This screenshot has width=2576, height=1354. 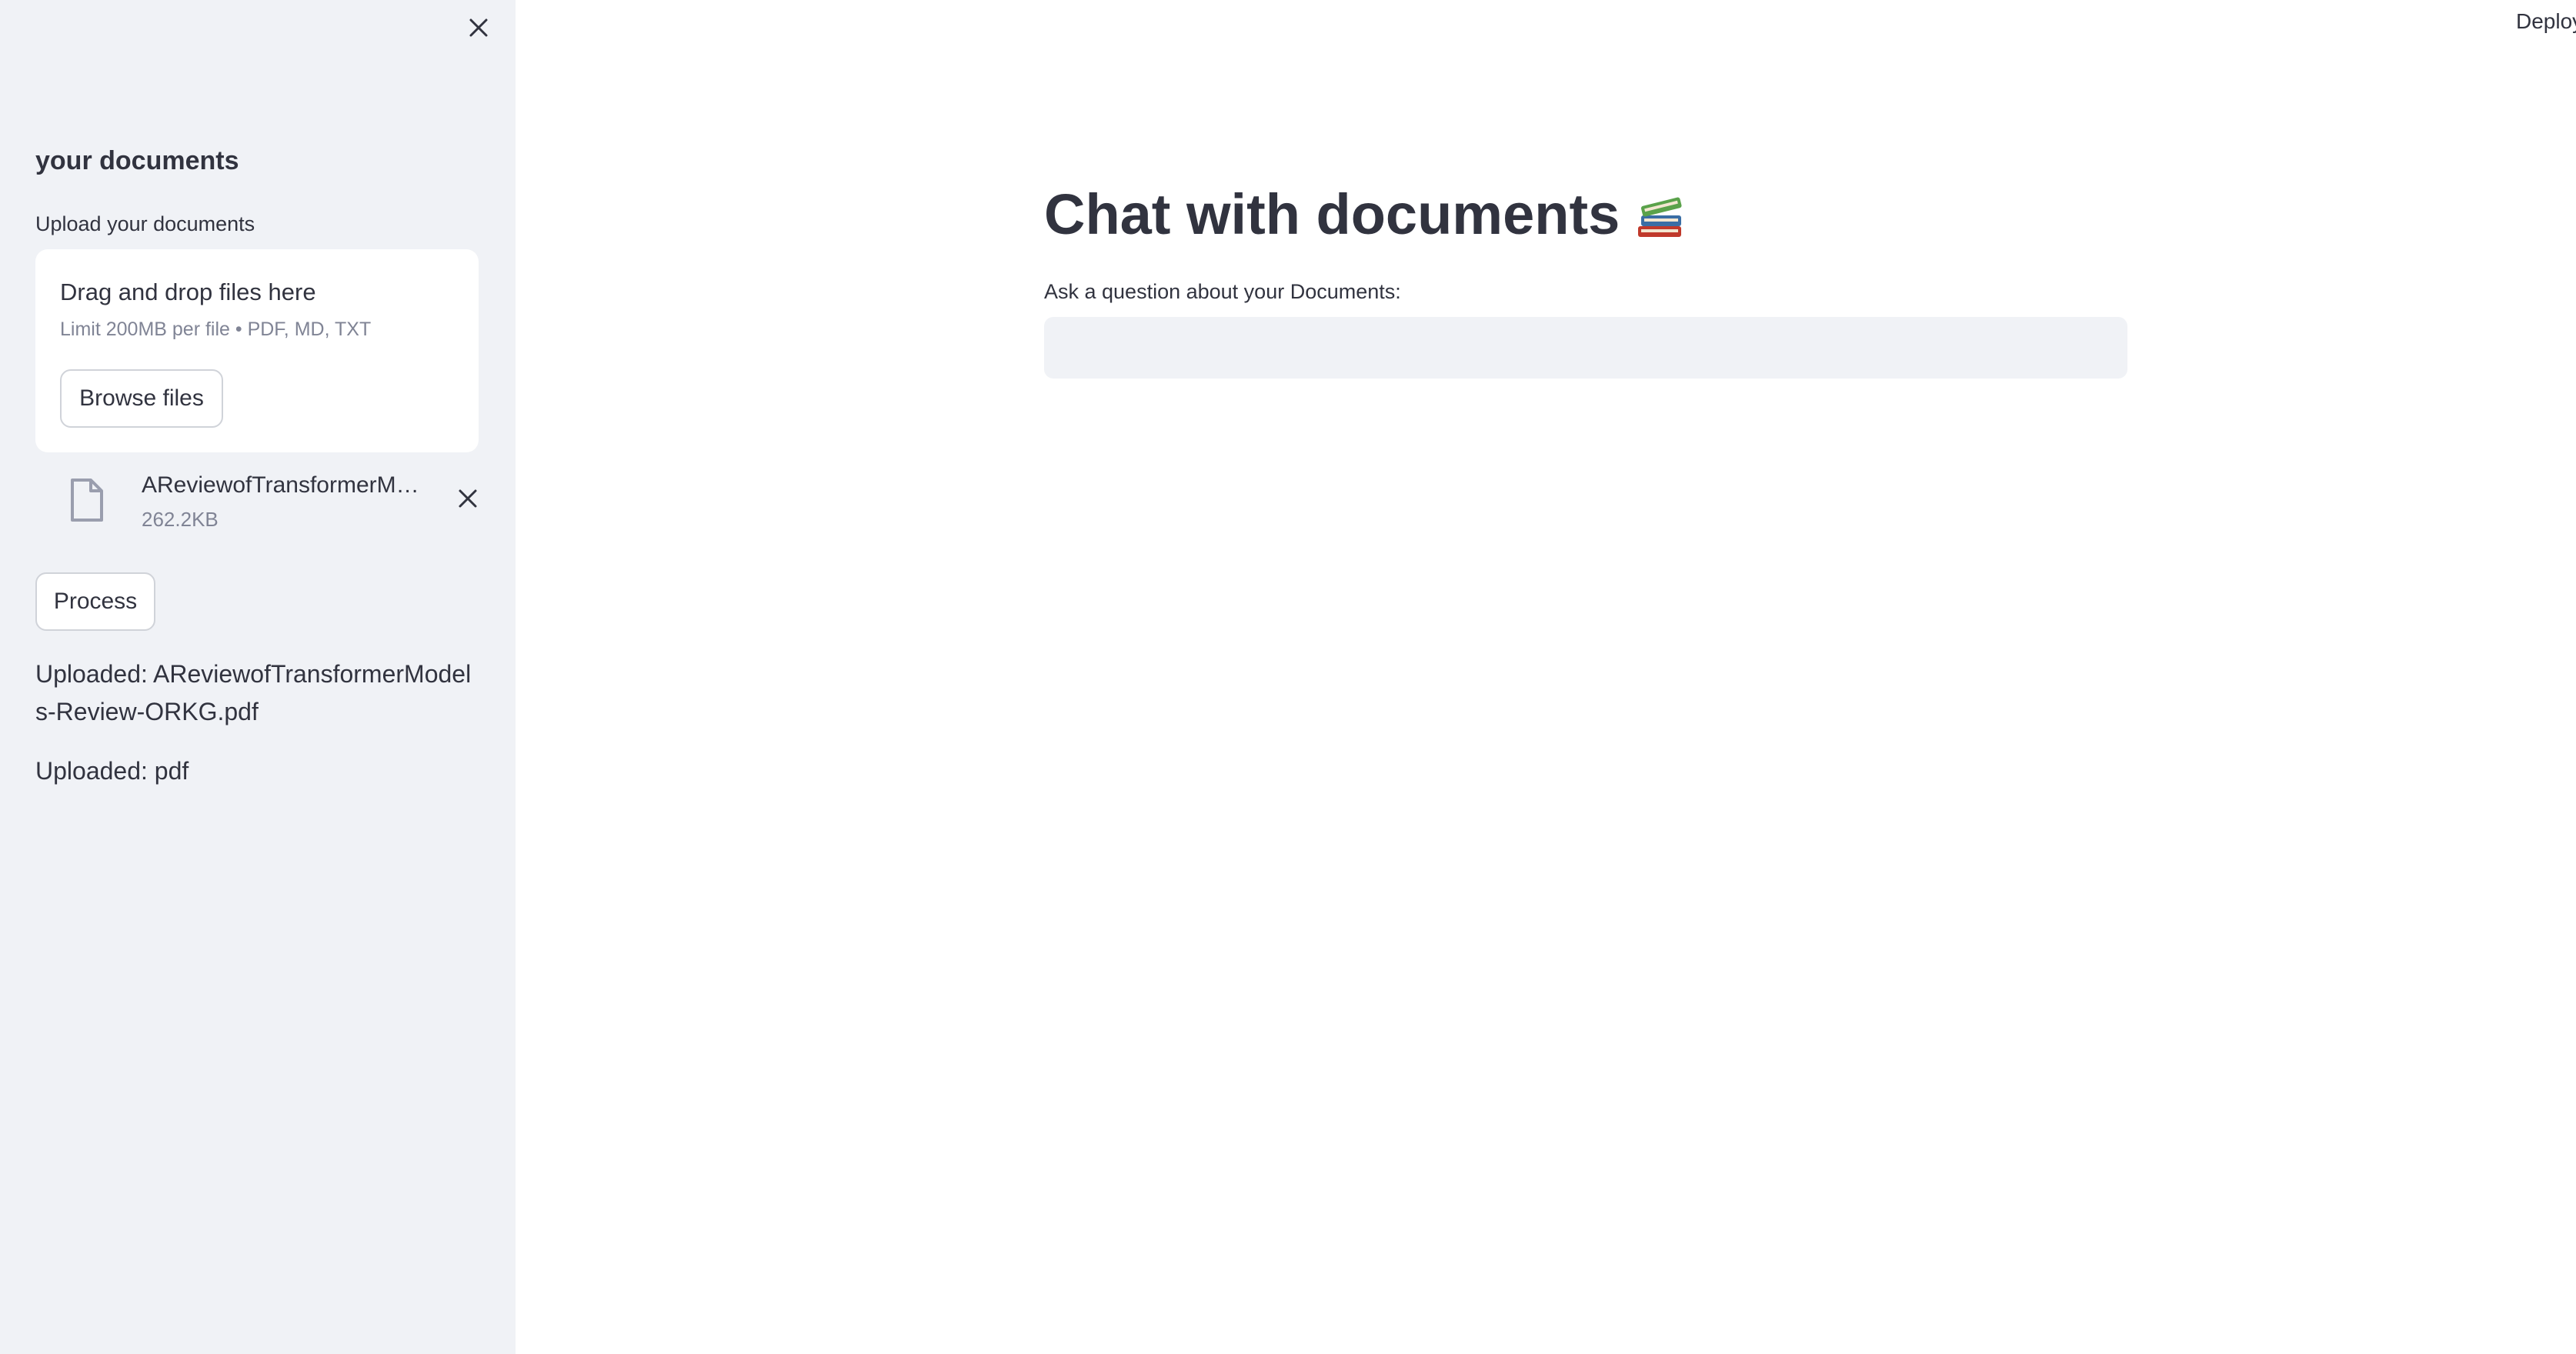 What do you see at coordinates (180, 519) in the screenshot?
I see `file-size: 262.2KB` at bounding box center [180, 519].